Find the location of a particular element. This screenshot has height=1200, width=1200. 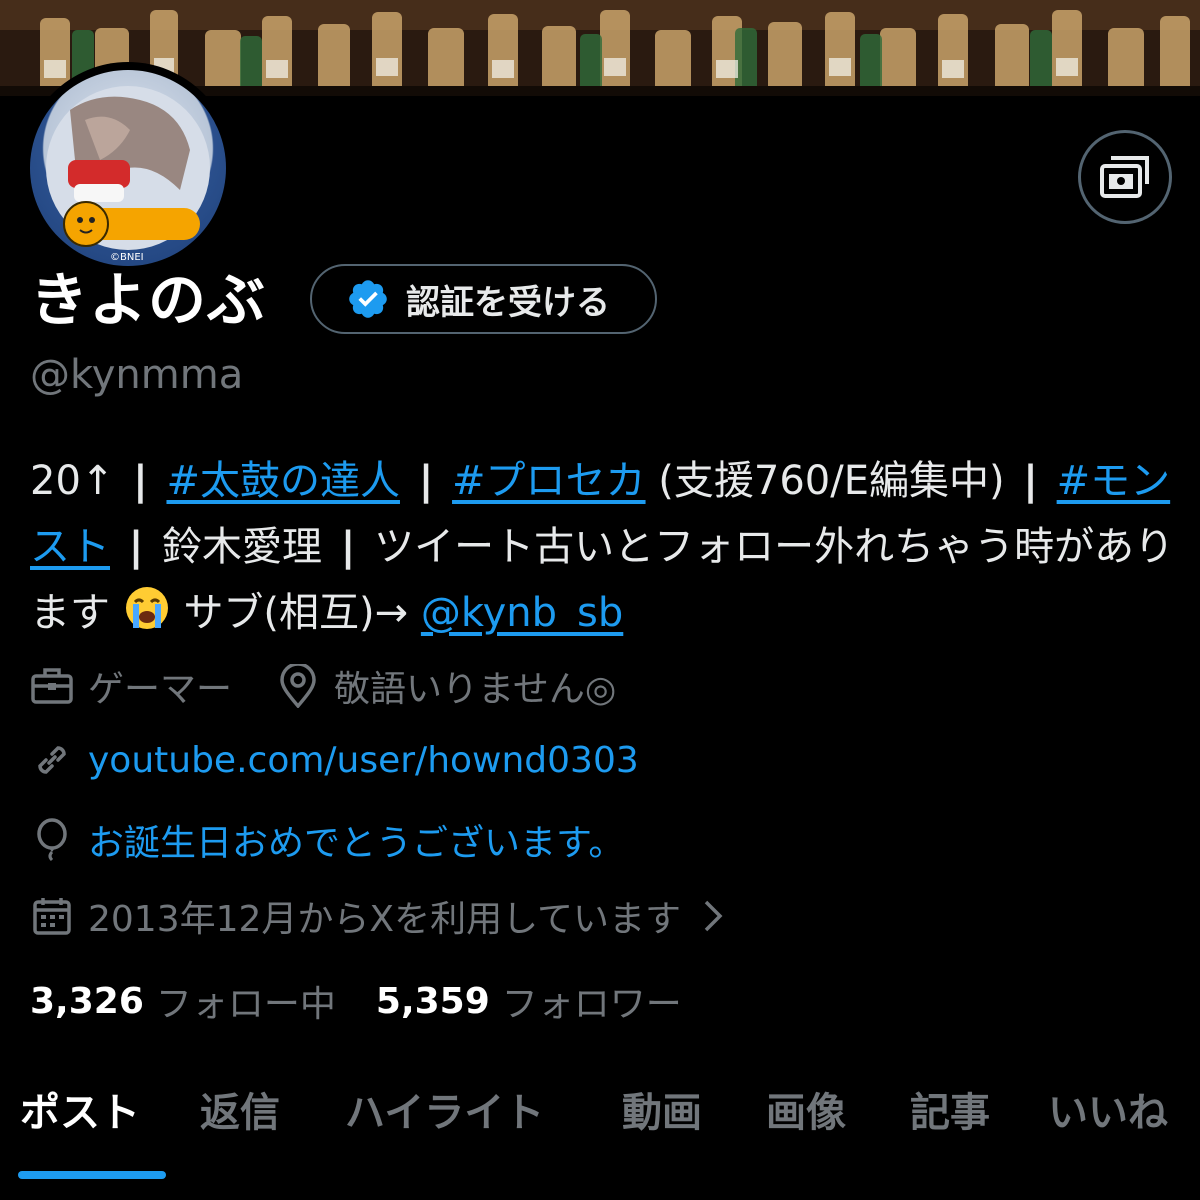

following-count: 3,326 is located at coordinates (87, 1001).